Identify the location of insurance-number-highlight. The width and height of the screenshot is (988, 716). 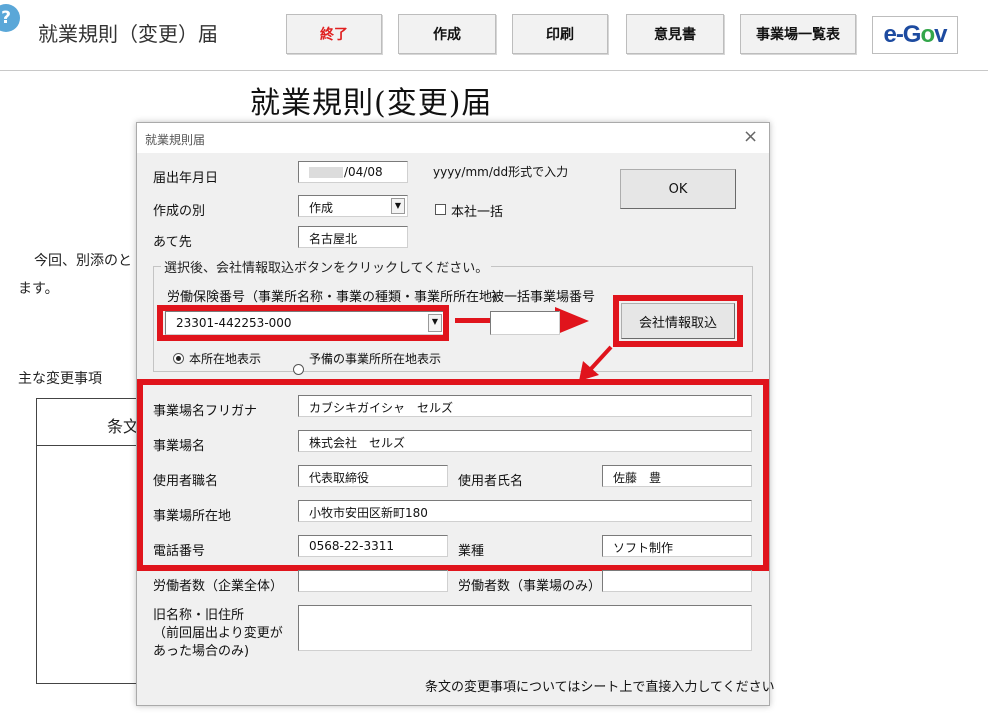
(303, 323).